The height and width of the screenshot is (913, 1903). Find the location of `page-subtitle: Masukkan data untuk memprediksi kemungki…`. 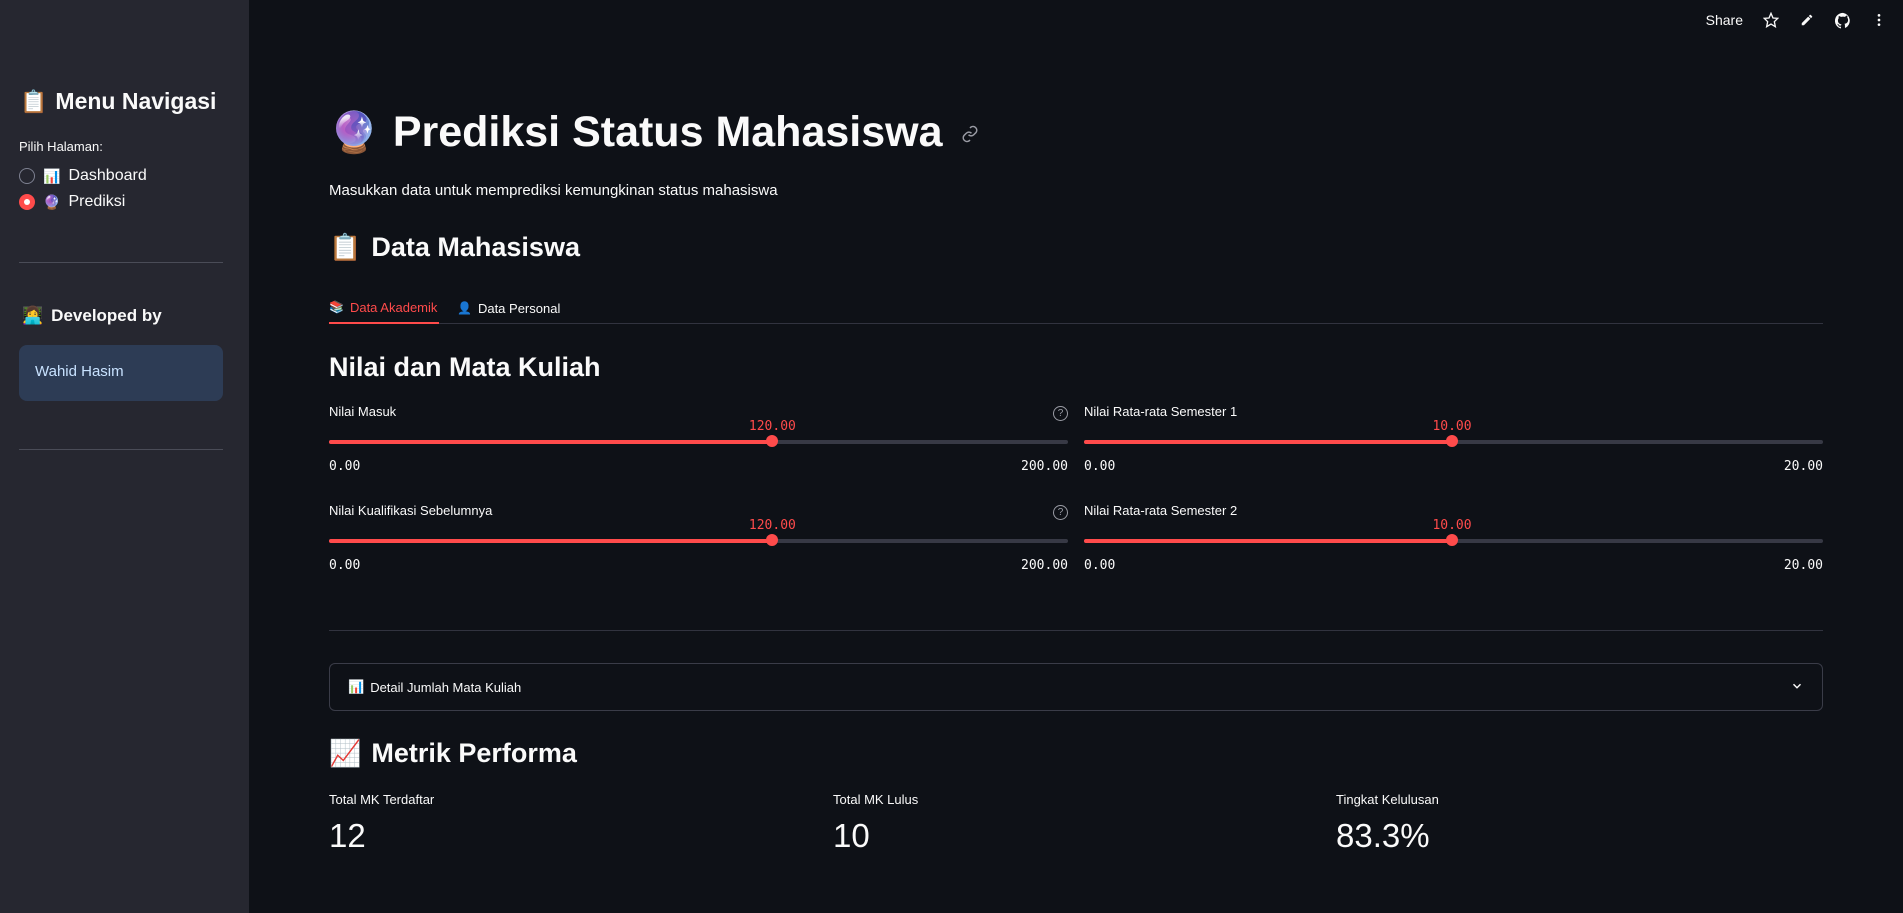

page-subtitle: Masukkan data untuk memprediksi kemungki… is located at coordinates (553, 190).